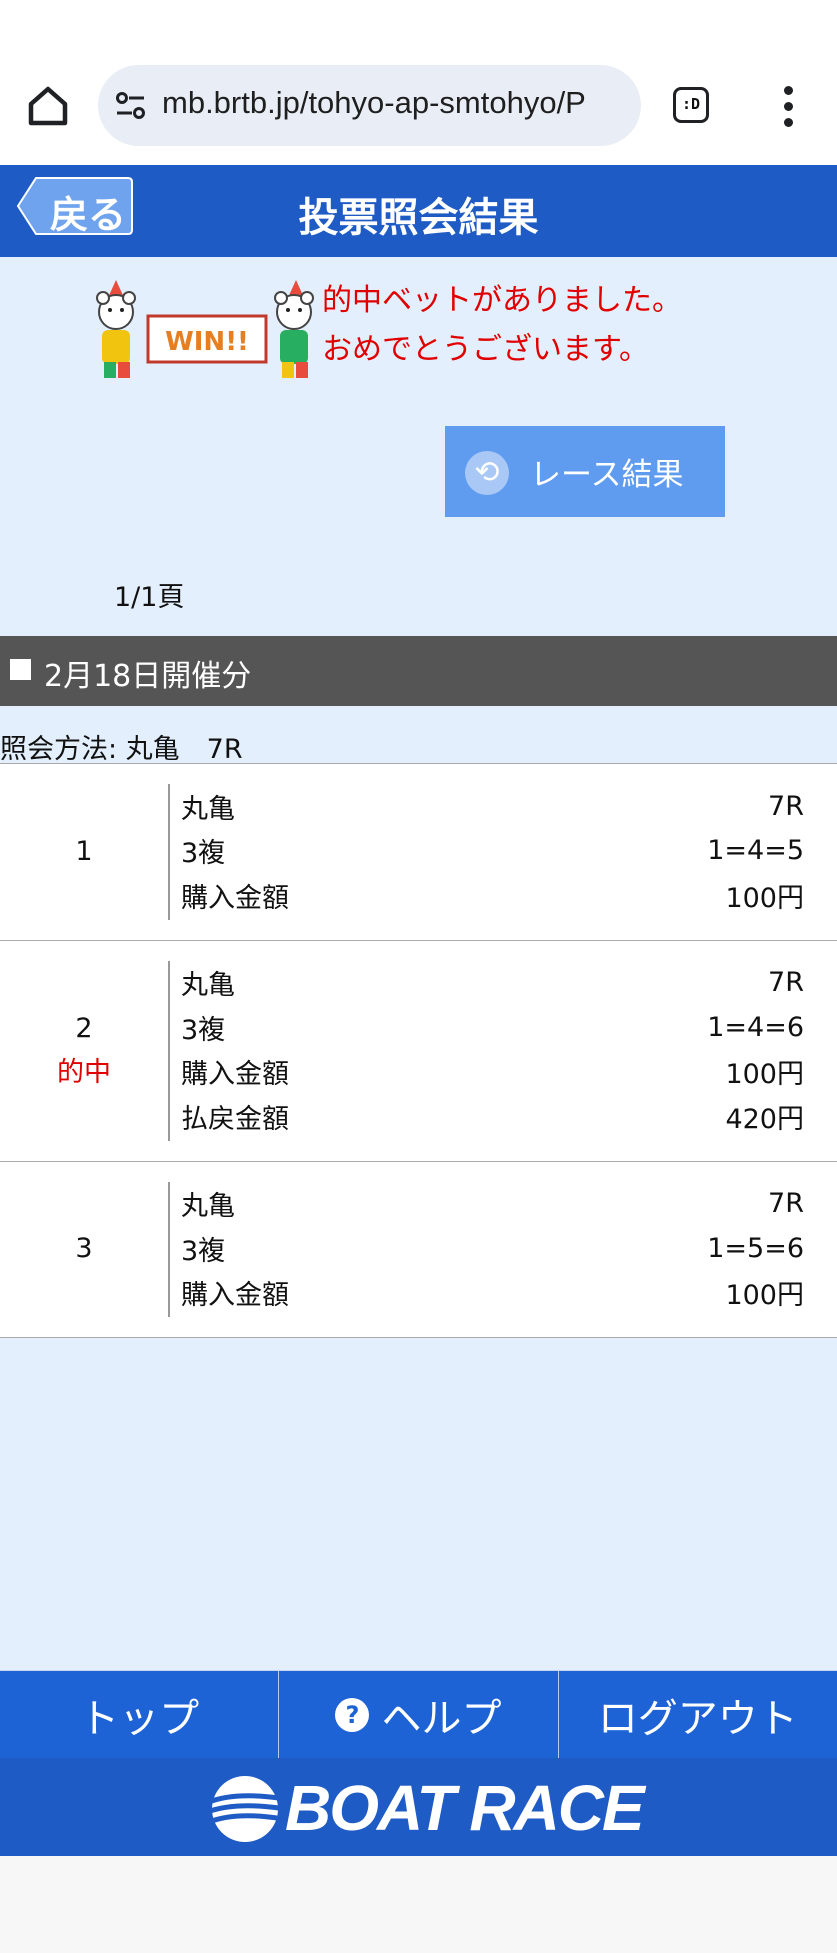  What do you see at coordinates (492, 851) in the screenshot?
I see `bet-line: 3複 1=4=5` at bounding box center [492, 851].